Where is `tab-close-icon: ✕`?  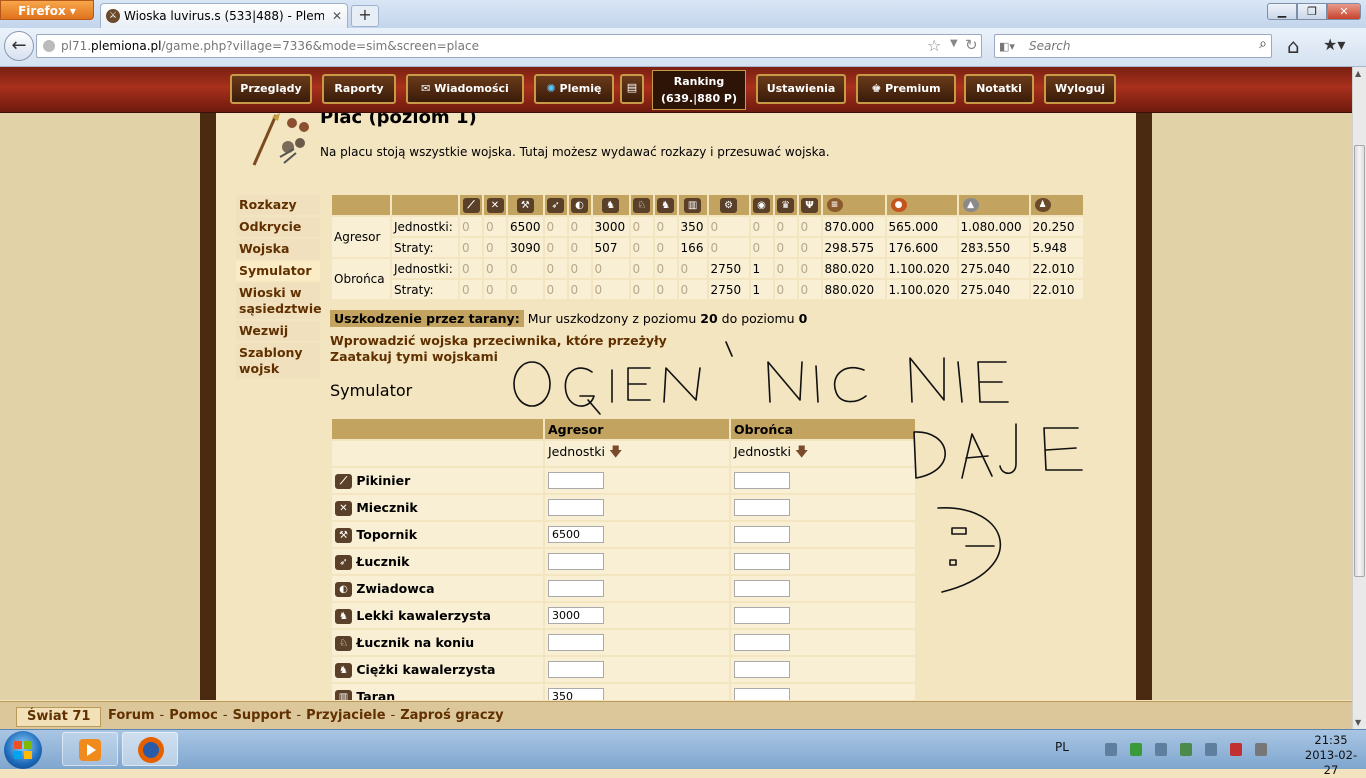
tab-close-icon: ✕ is located at coordinates (337, 16).